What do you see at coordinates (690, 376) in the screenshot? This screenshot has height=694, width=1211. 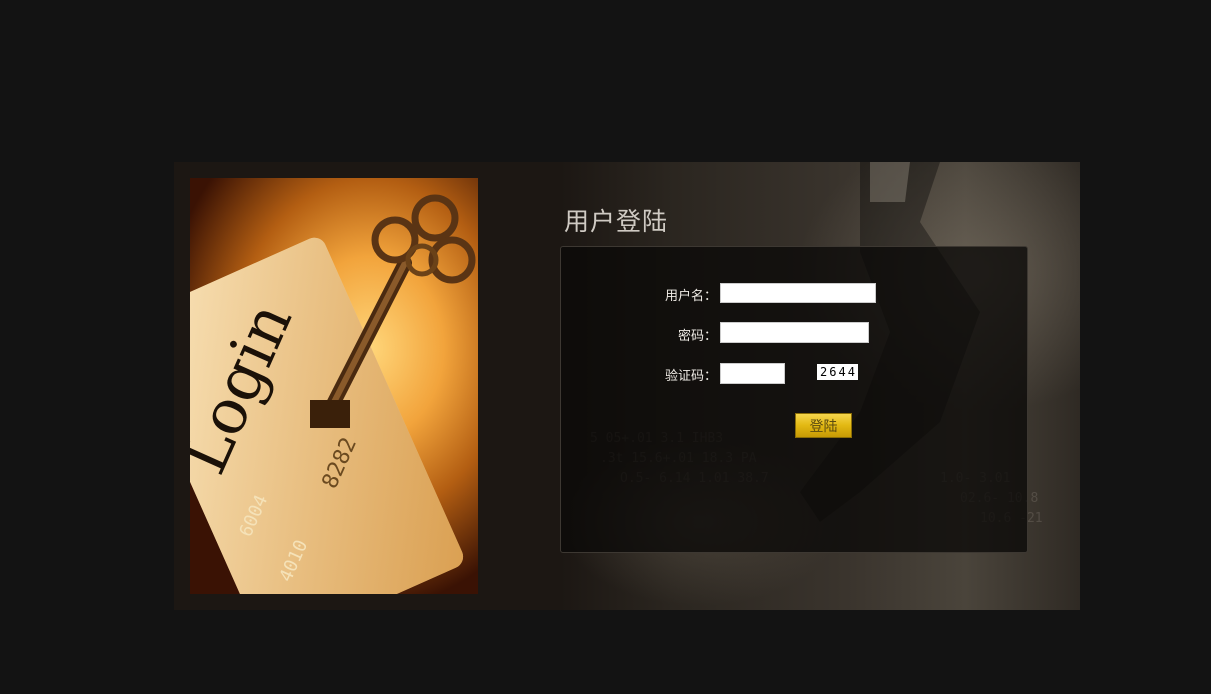 I see `captcha-label: 验证码：` at bounding box center [690, 376].